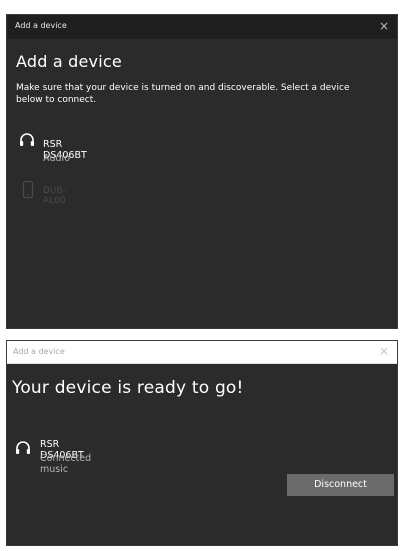 The width and height of the screenshot is (402, 551). What do you see at coordinates (57, 158) in the screenshot?
I see `device-type: Audio` at bounding box center [57, 158].